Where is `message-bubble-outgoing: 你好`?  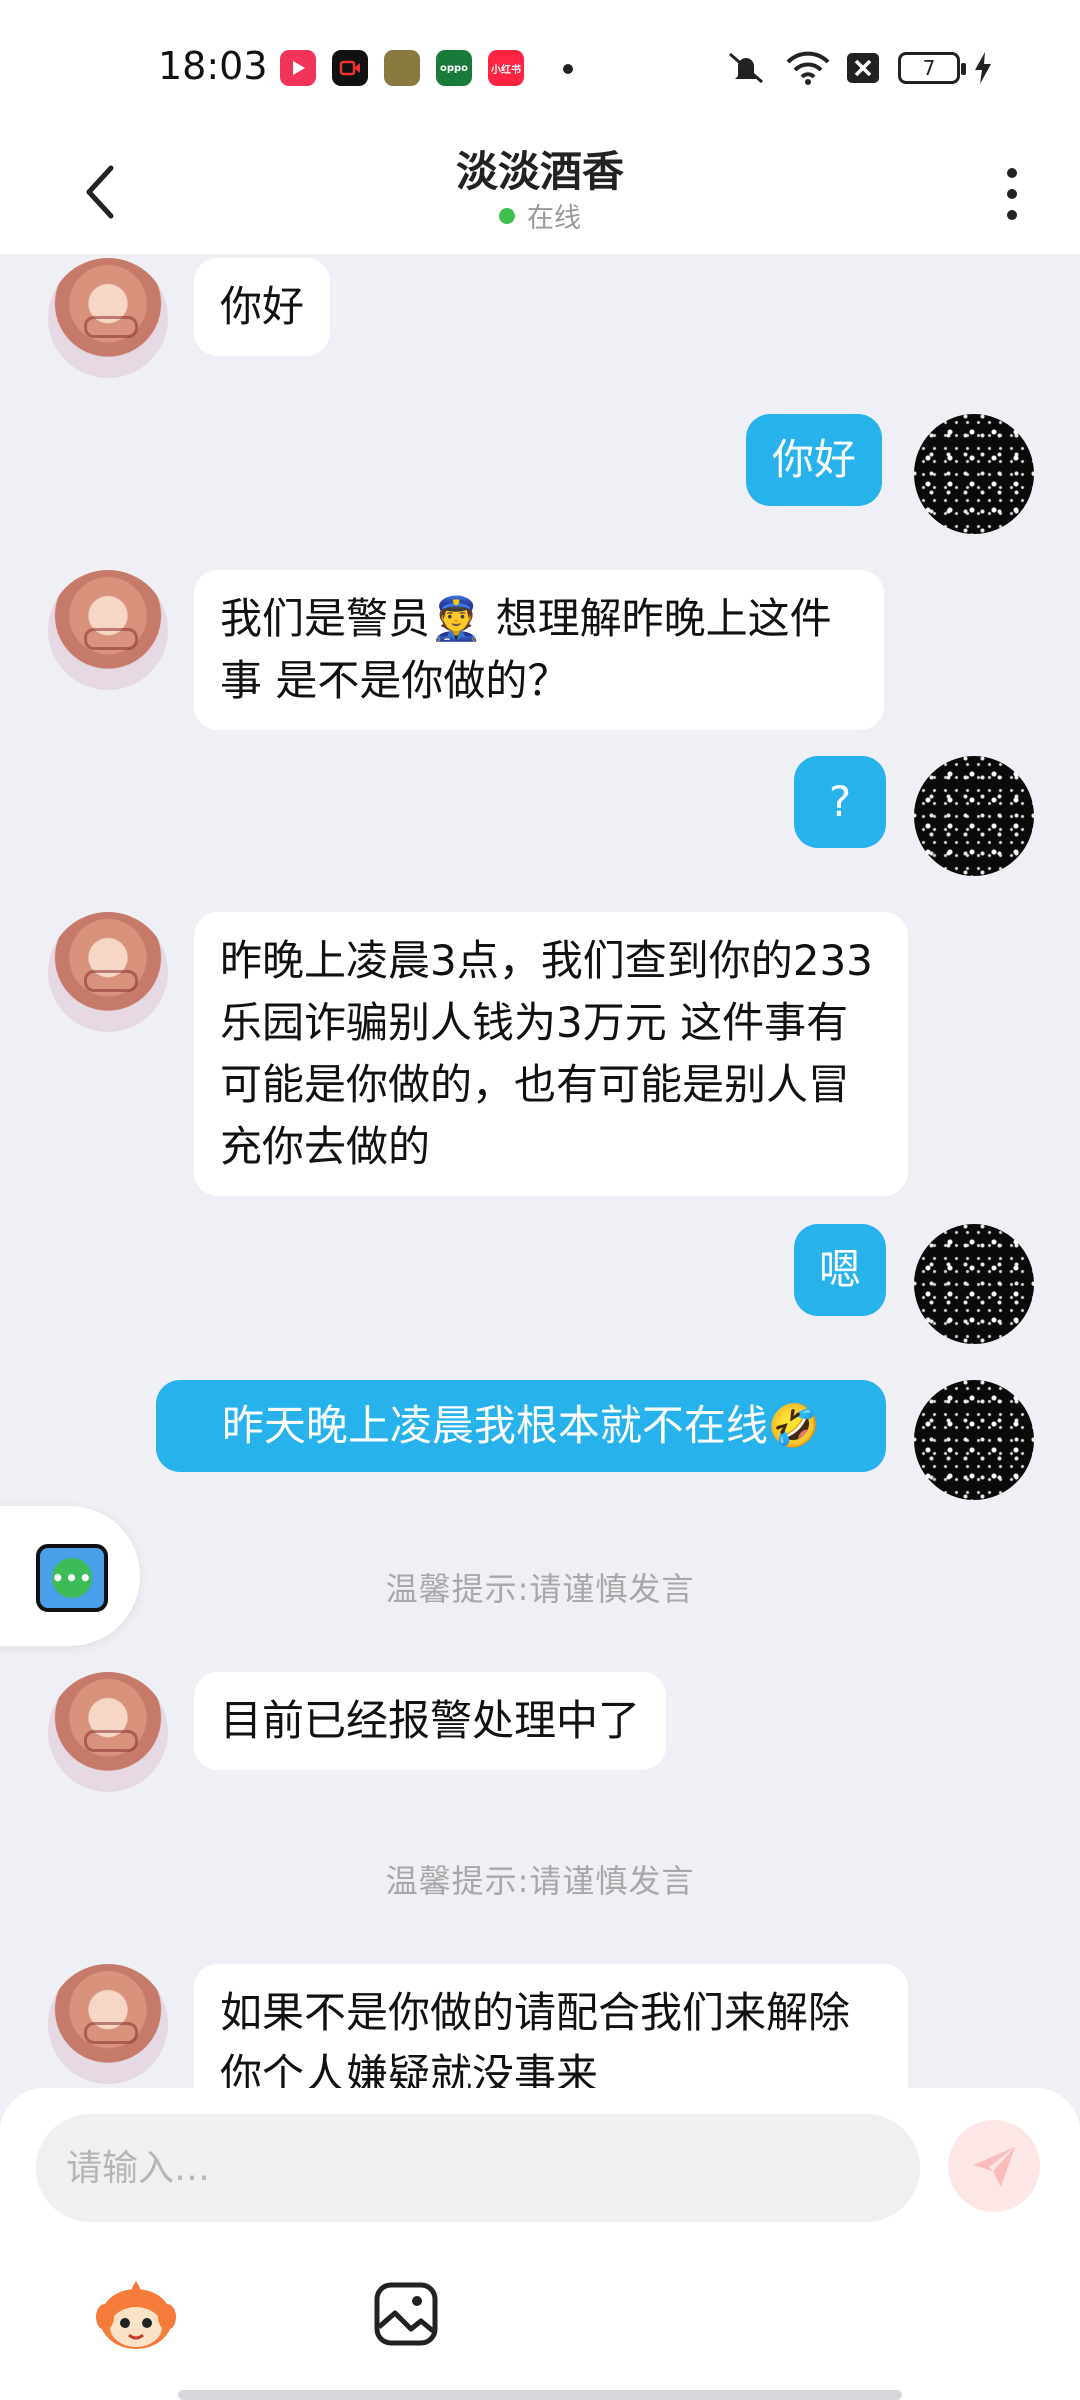 message-bubble-outgoing: 你好 is located at coordinates (814, 460).